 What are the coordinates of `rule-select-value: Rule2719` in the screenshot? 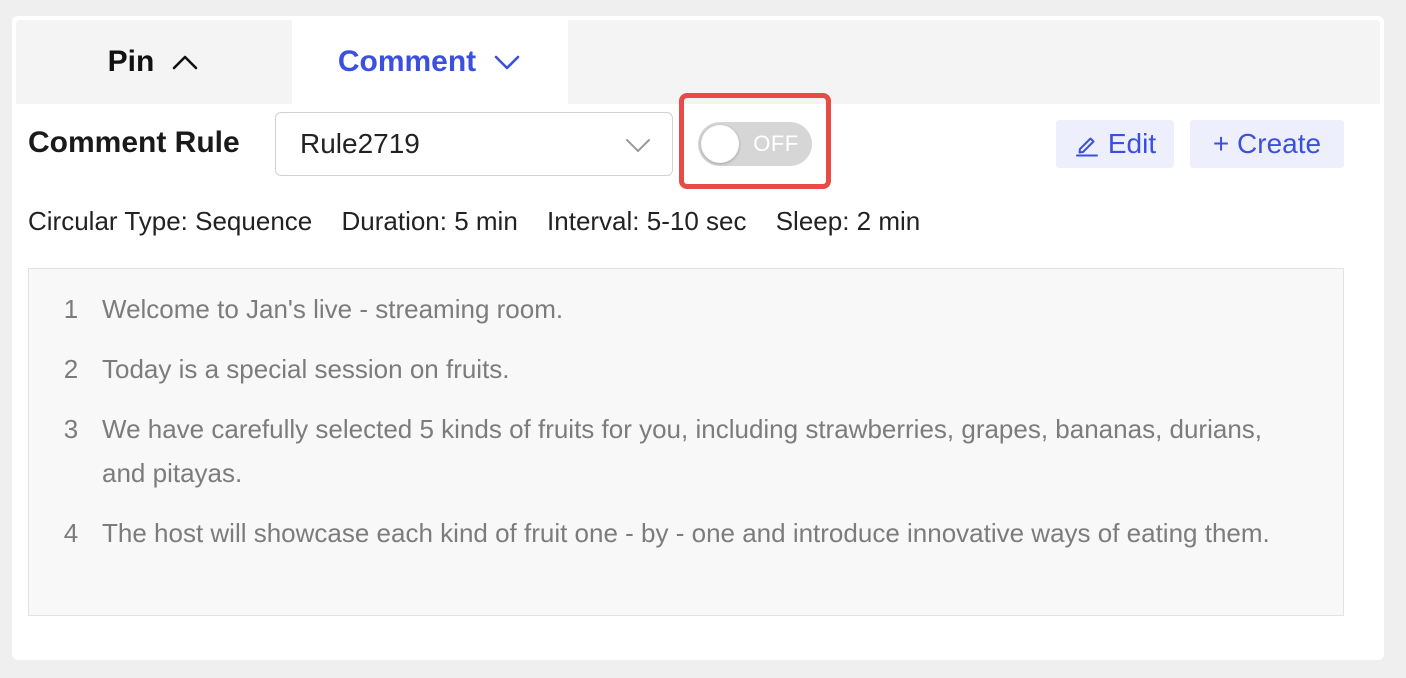 It's located at (360, 143).